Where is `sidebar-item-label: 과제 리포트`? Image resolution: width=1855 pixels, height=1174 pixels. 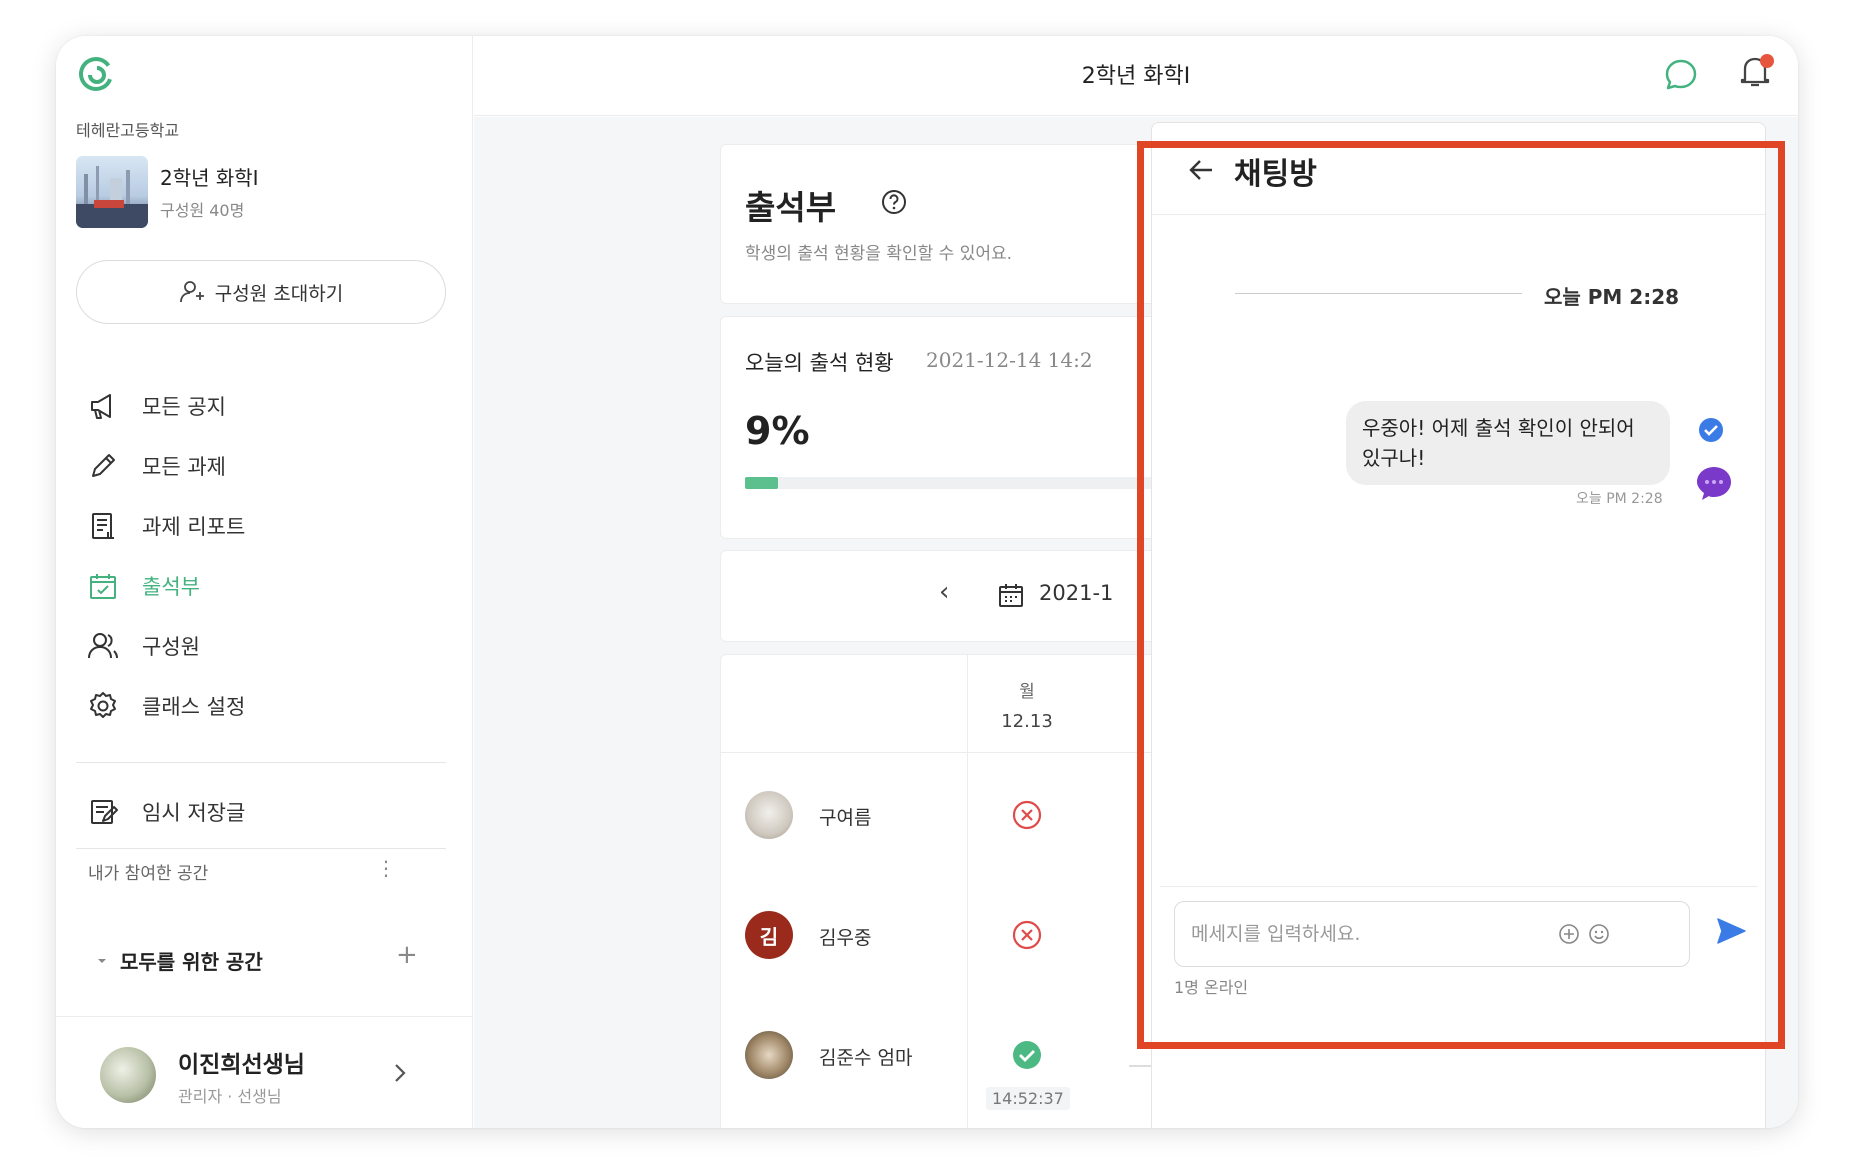 sidebar-item-label: 과제 리포트 is located at coordinates (194, 527).